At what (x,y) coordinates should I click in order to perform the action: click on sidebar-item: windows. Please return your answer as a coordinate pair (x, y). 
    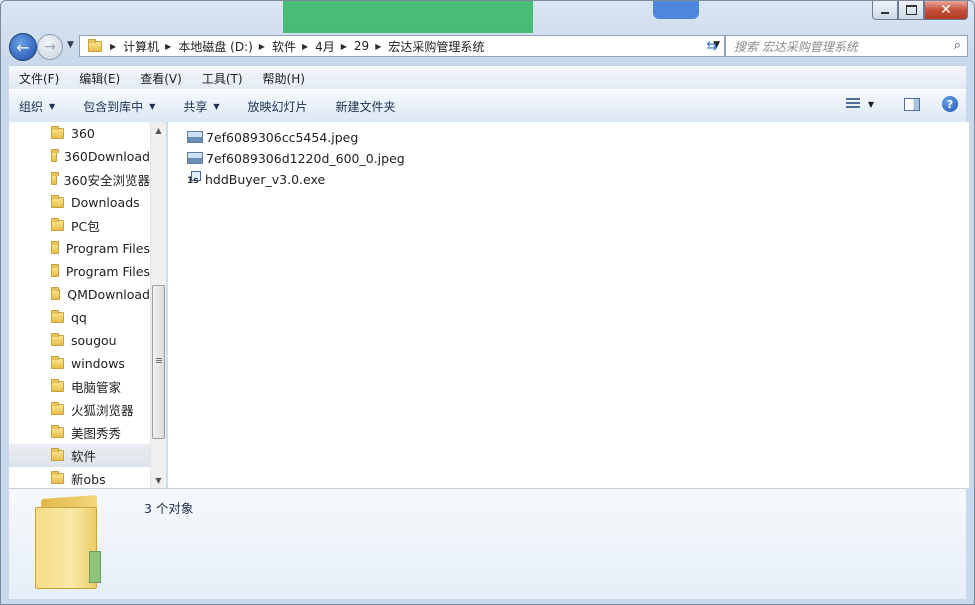
    Looking at the image, I should click on (79, 363).